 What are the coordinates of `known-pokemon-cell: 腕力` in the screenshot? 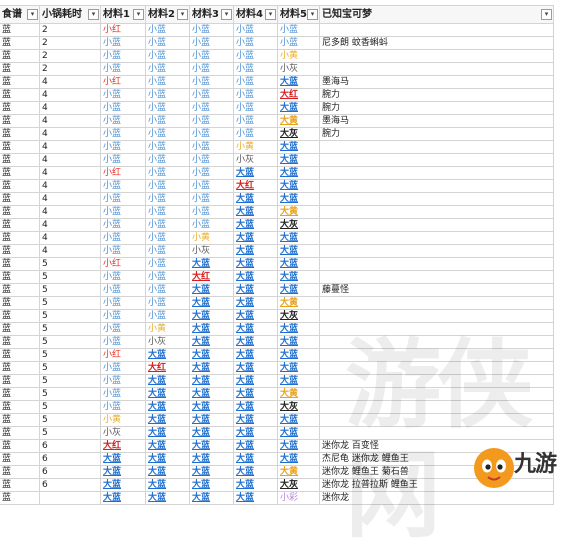 It's located at (436, 108).